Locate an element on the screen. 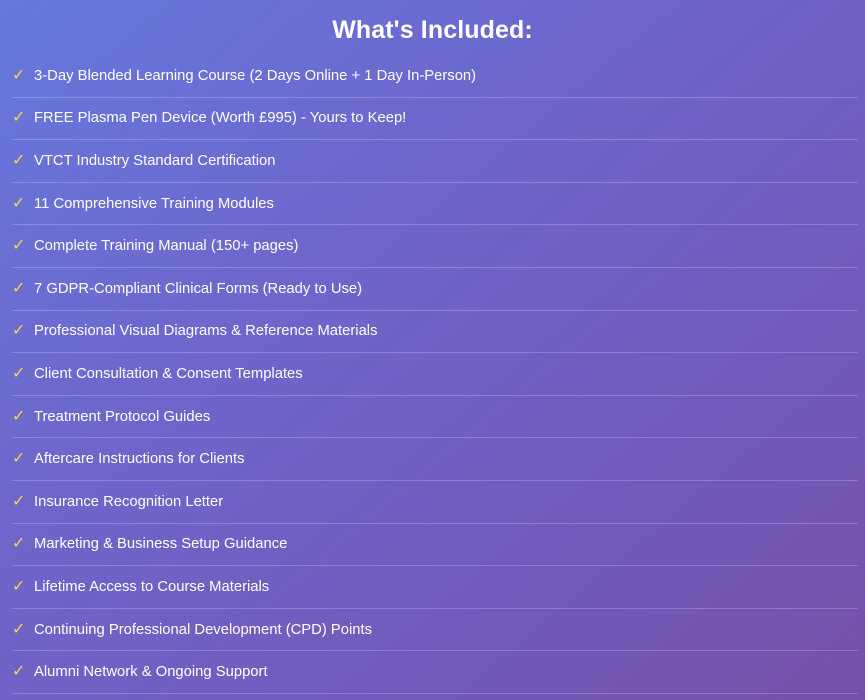 This screenshot has height=700, width=865. list-item: ✓ Lifetime Access to Course Materials is located at coordinates (435, 587).